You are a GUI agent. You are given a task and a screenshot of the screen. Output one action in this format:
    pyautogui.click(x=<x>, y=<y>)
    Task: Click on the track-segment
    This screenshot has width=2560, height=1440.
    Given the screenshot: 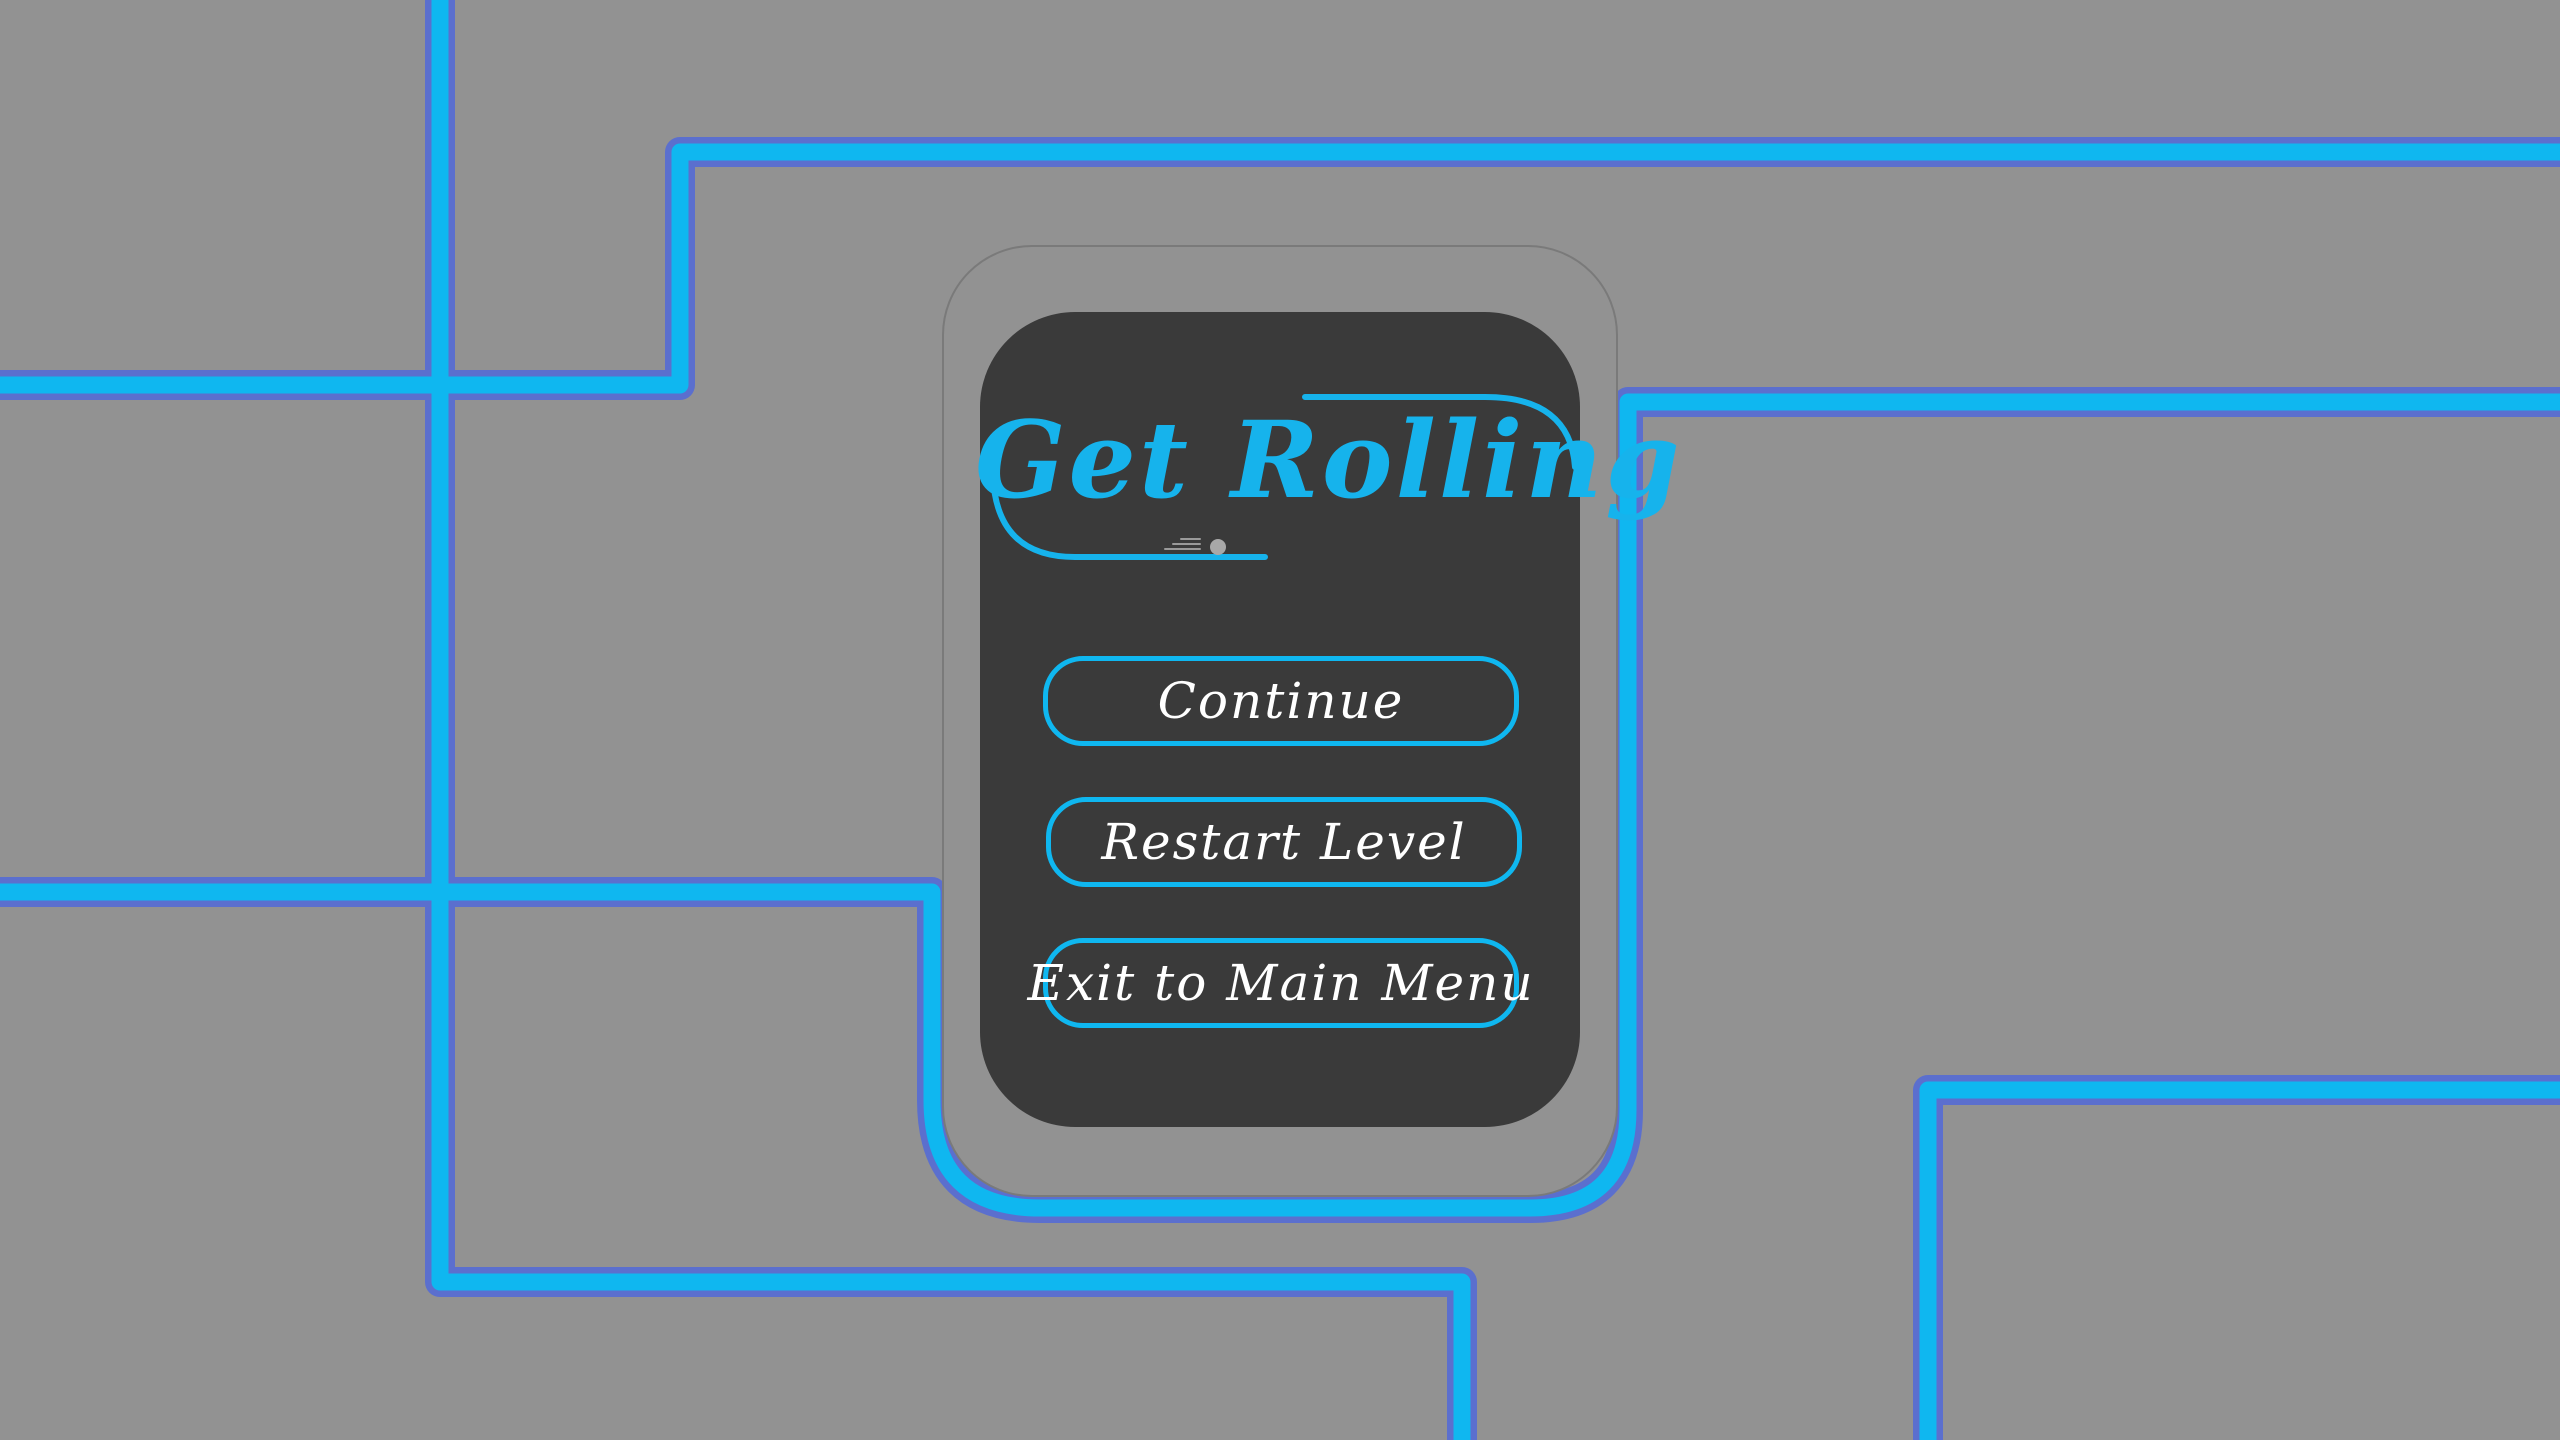 What is the action you would take?
    pyautogui.click(x=2236, y=1257)
    